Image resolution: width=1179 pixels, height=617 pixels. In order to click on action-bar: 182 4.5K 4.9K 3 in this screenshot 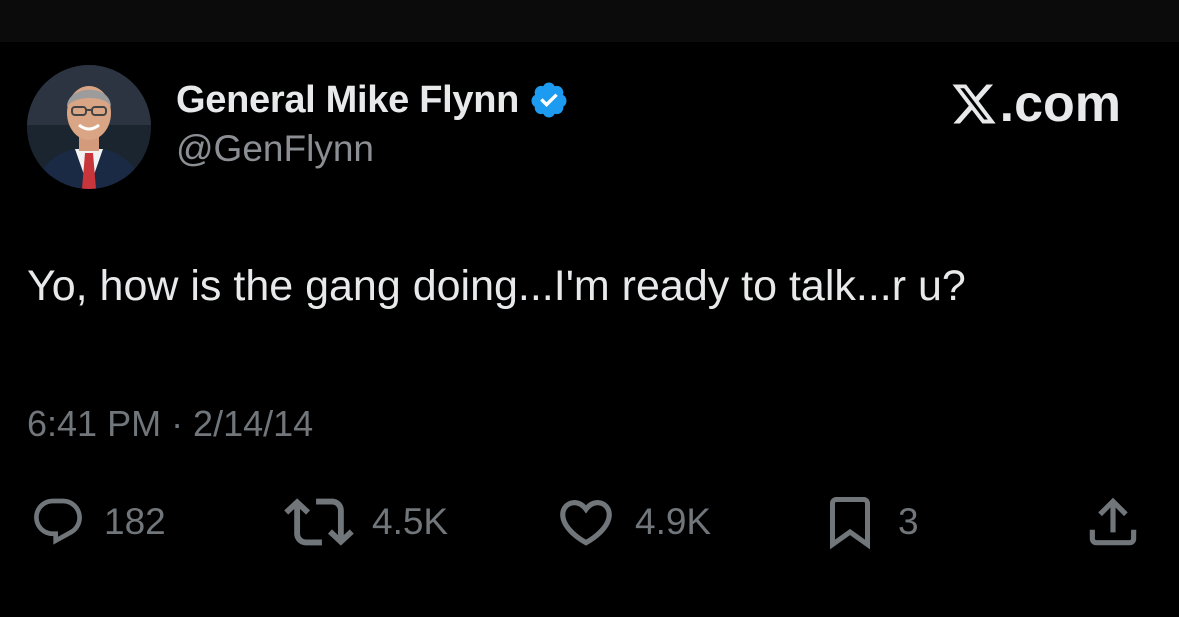, I will do `click(589, 522)`.